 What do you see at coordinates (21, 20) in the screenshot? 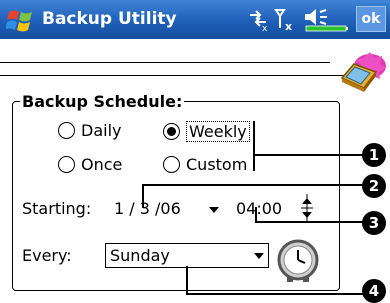
I see `start-menu-icon` at bounding box center [21, 20].